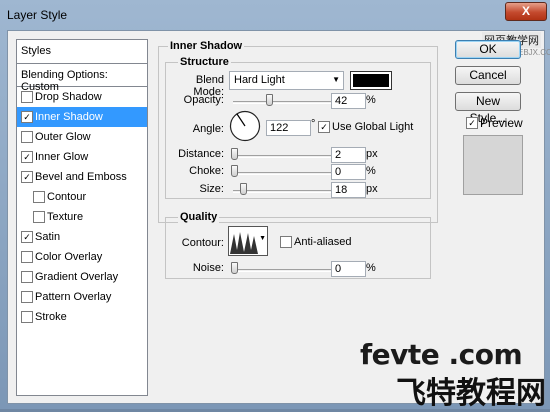  Describe the element at coordinates (234, 154) in the screenshot. I see `distance-slider-thumb` at that location.